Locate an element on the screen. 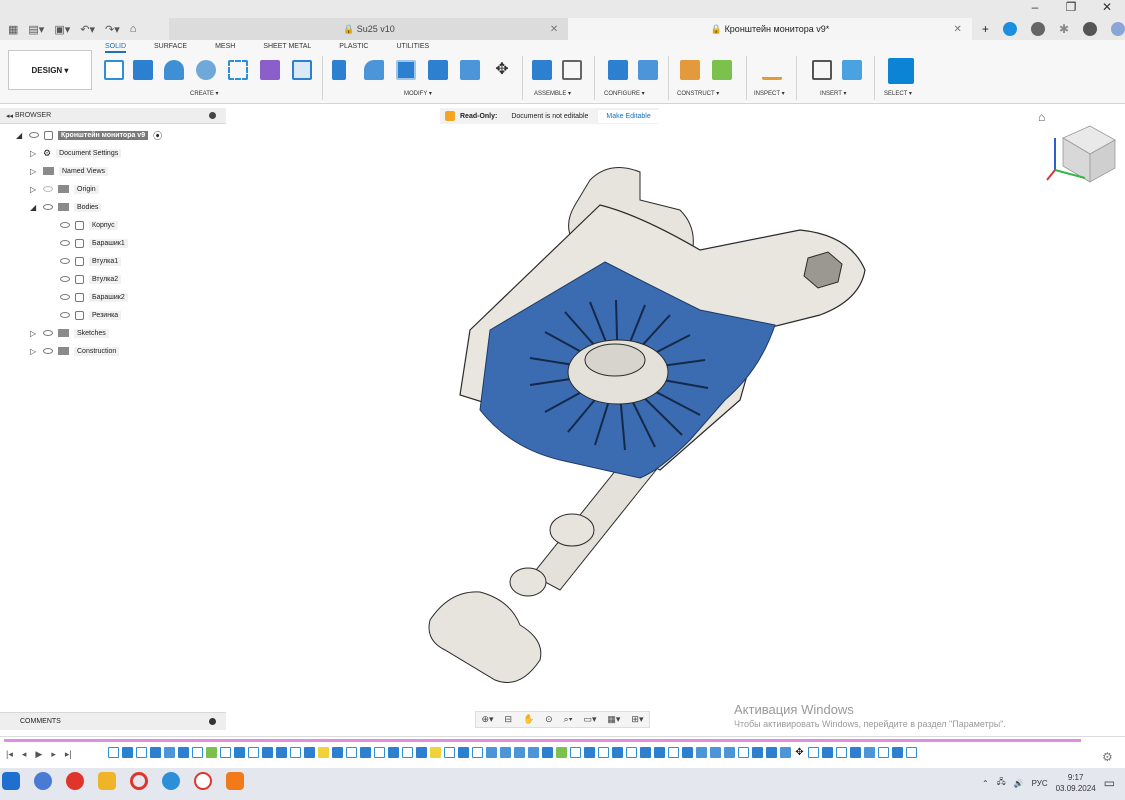  go-to-start-icon: |◂ is located at coordinates (9, 754).